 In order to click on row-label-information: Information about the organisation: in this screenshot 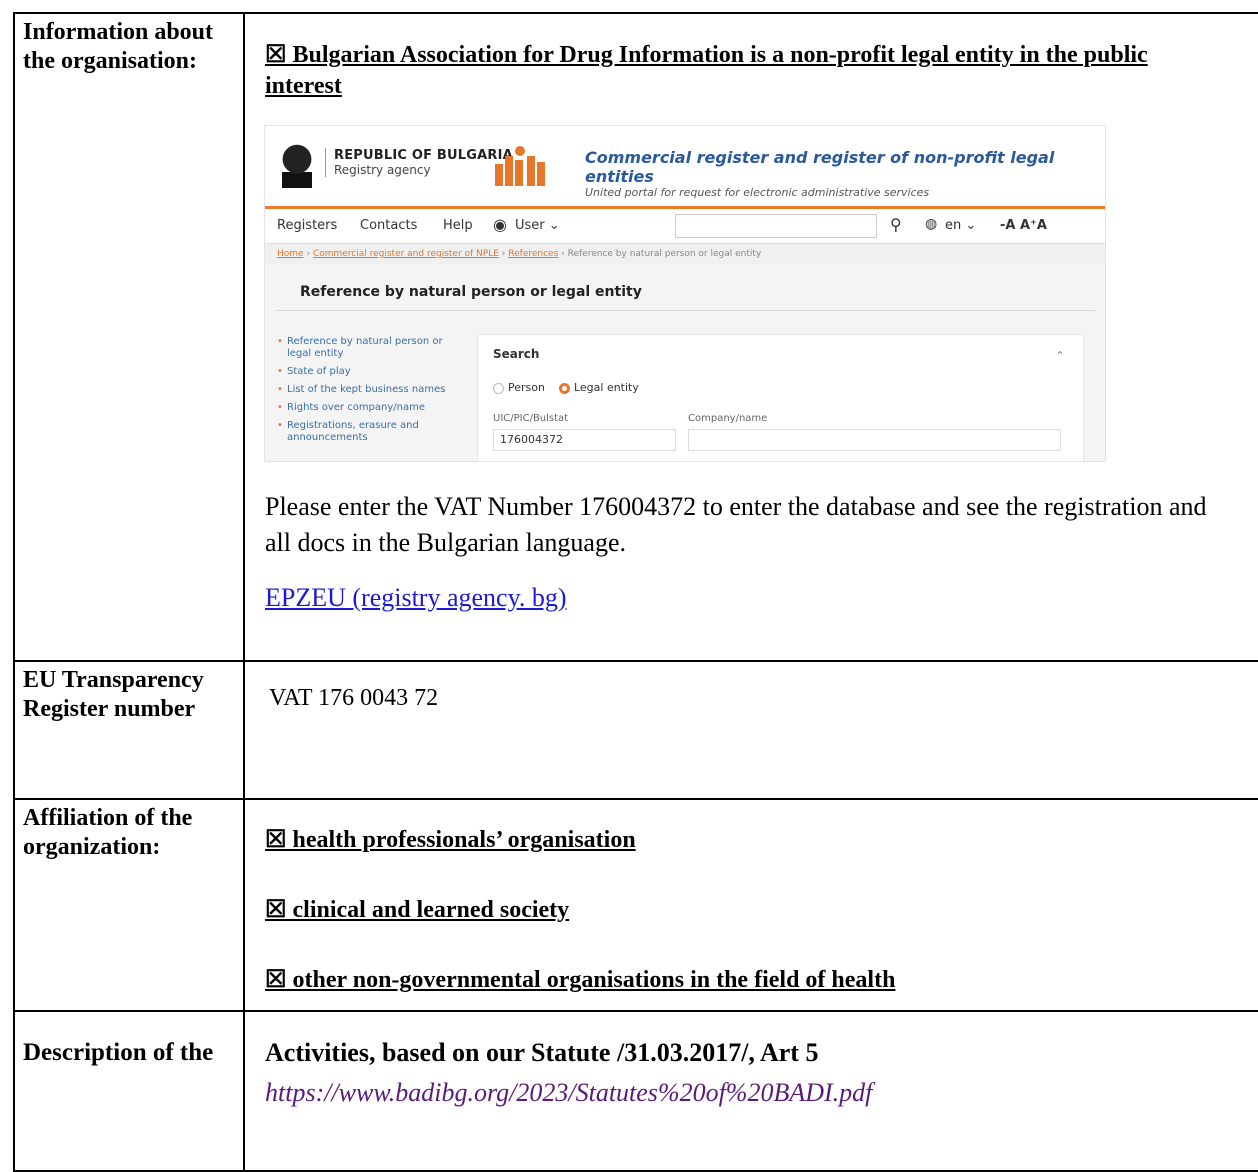, I will do `click(129, 337)`.